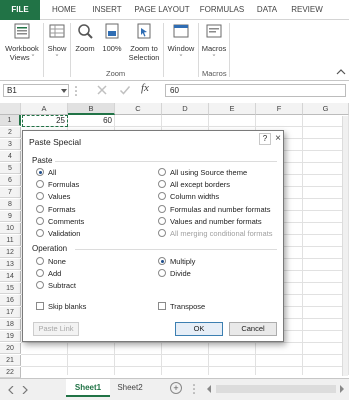 The height and width of the screenshot is (400, 349). I want to click on zoom-to-selection-button: Zoom to Selection, so click(144, 42).